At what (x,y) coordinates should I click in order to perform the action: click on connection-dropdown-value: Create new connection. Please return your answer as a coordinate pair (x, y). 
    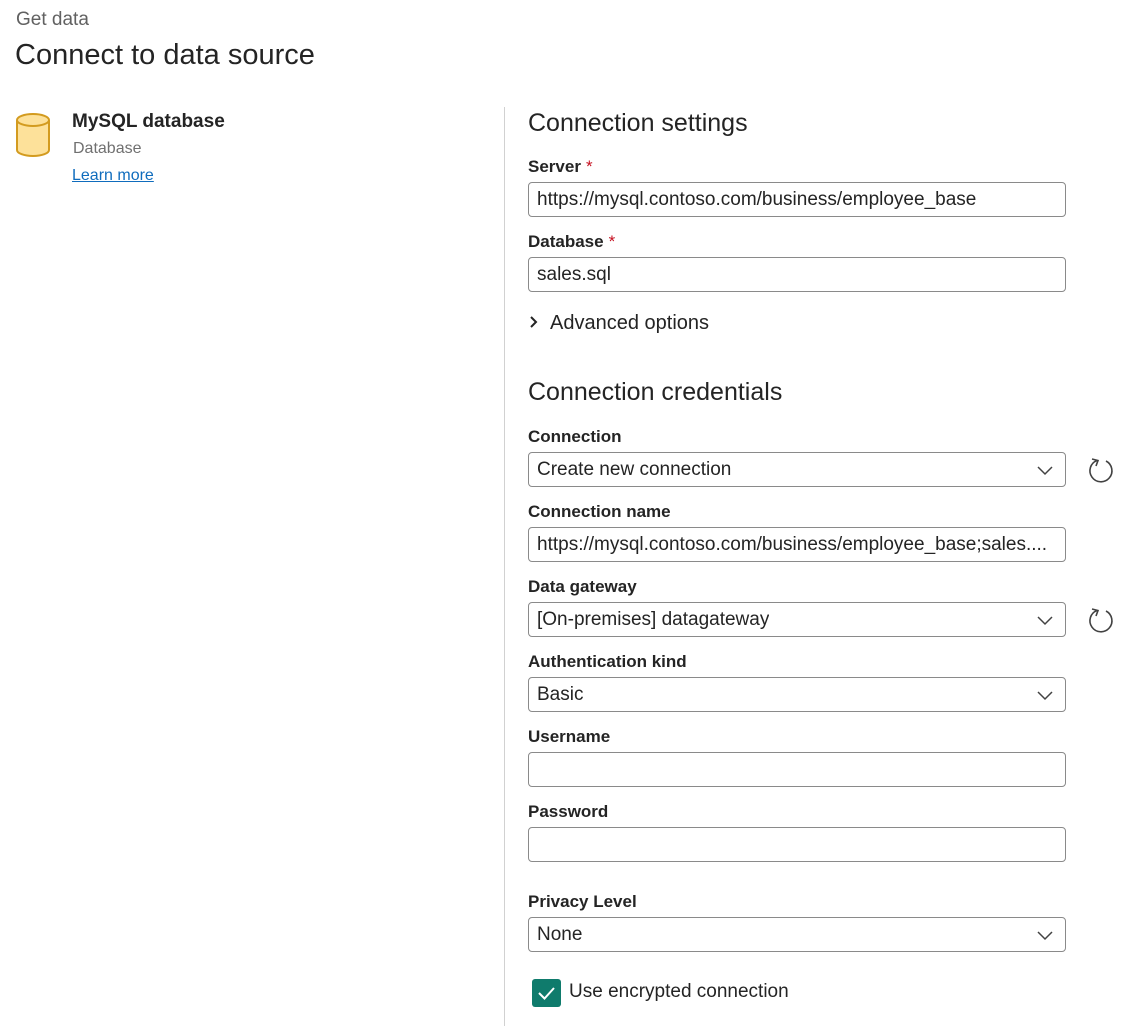
    Looking at the image, I should click on (634, 469).